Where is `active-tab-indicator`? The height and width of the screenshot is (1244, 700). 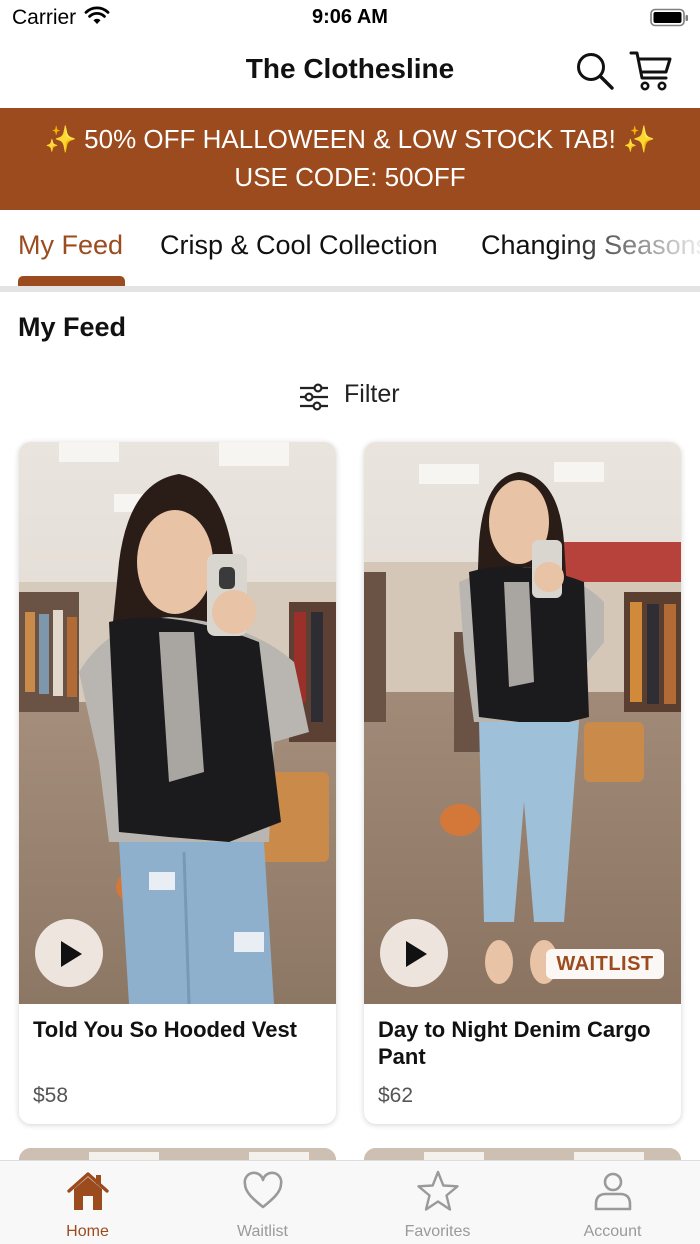 active-tab-indicator is located at coordinates (71, 281).